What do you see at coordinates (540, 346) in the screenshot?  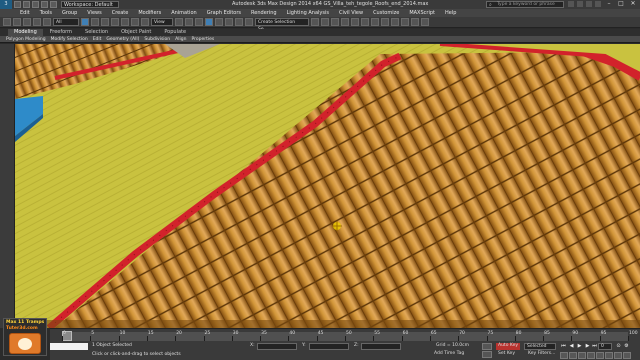 I see `key-selection-dropdown: Selected` at bounding box center [540, 346].